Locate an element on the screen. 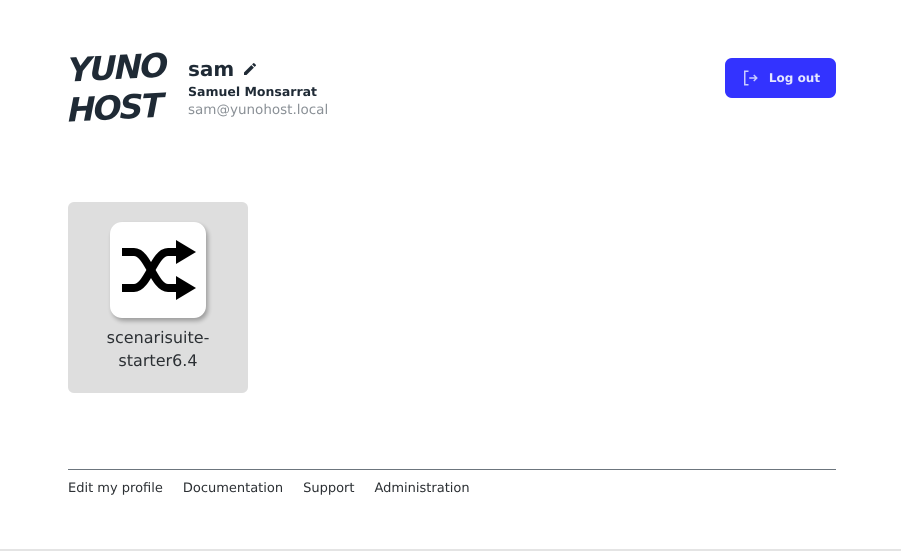 The height and width of the screenshot is (551, 901). logo: YUNO HOST is located at coordinates (118, 88).